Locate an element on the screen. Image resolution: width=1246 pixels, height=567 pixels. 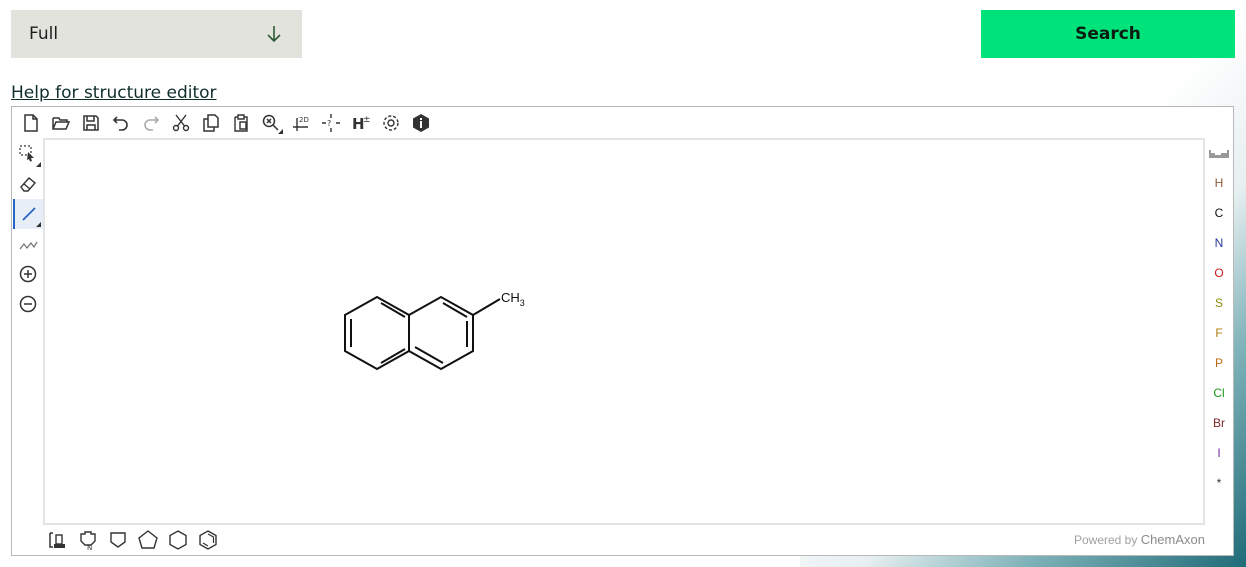
redo-button is located at coordinates (151, 123).